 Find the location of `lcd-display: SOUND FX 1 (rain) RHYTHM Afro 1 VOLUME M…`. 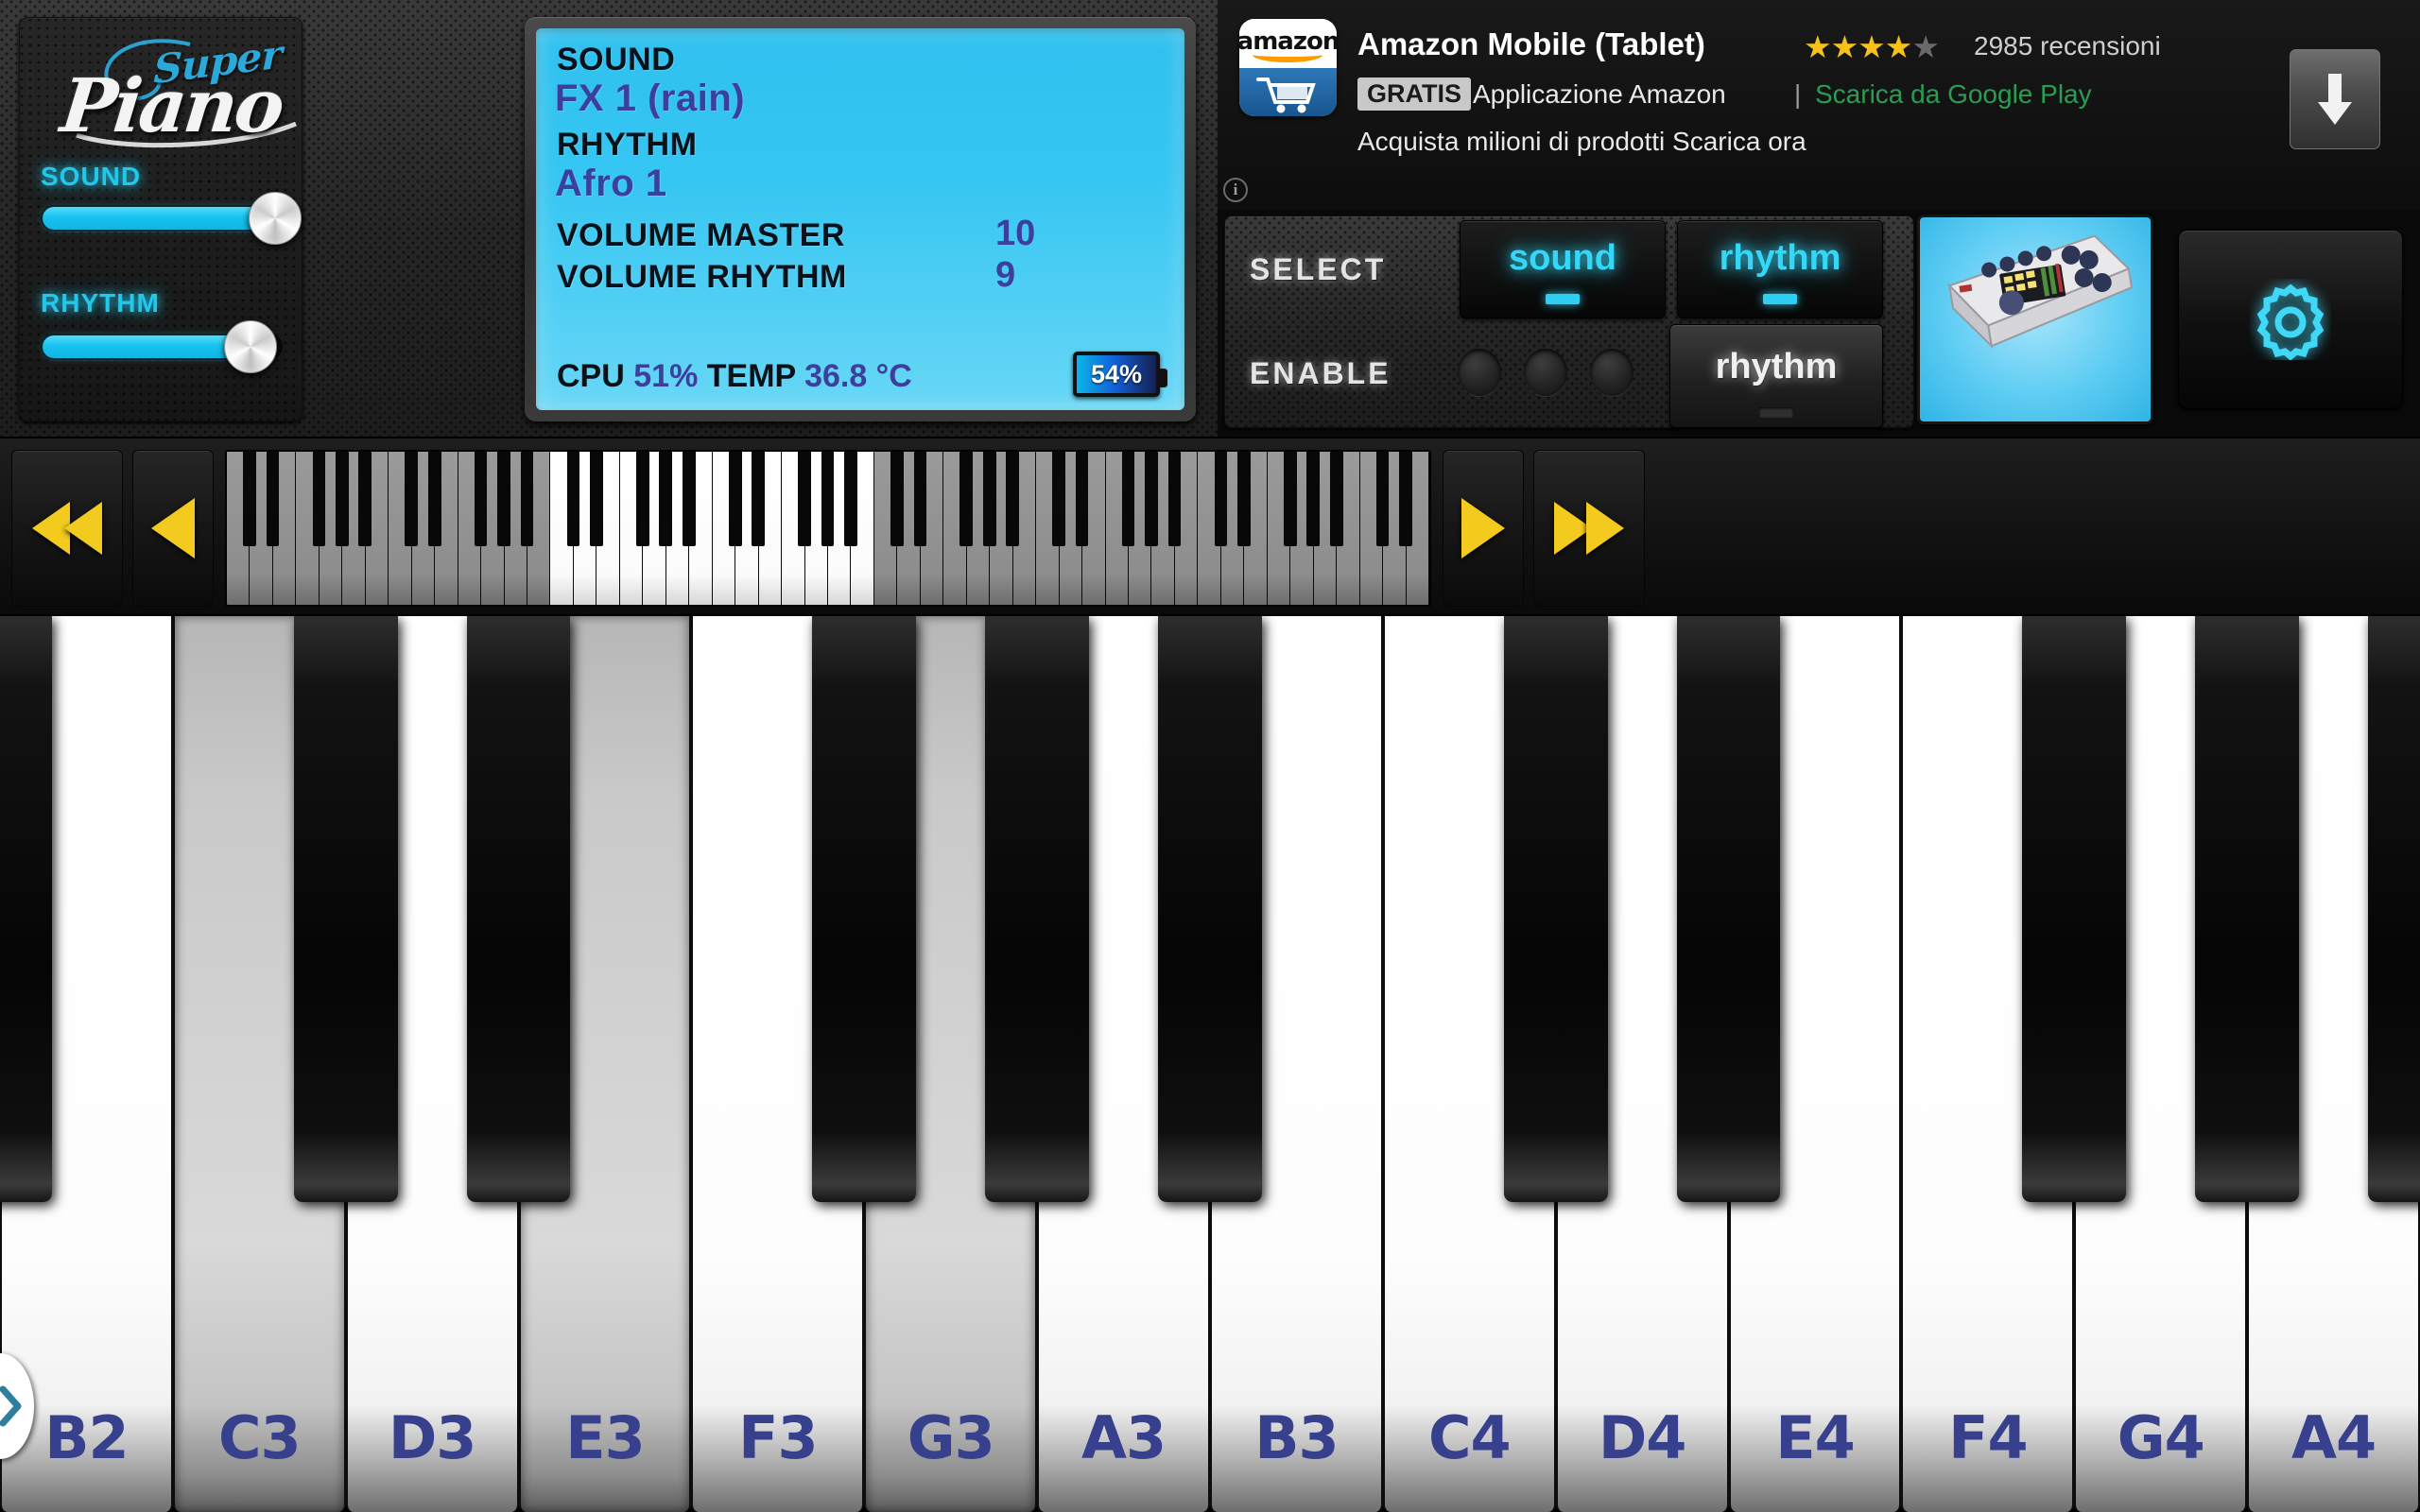

lcd-display: SOUND FX 1 (rain) RHYTHM Afro 1 VOLUME M… is located at coordinates (860, 219).